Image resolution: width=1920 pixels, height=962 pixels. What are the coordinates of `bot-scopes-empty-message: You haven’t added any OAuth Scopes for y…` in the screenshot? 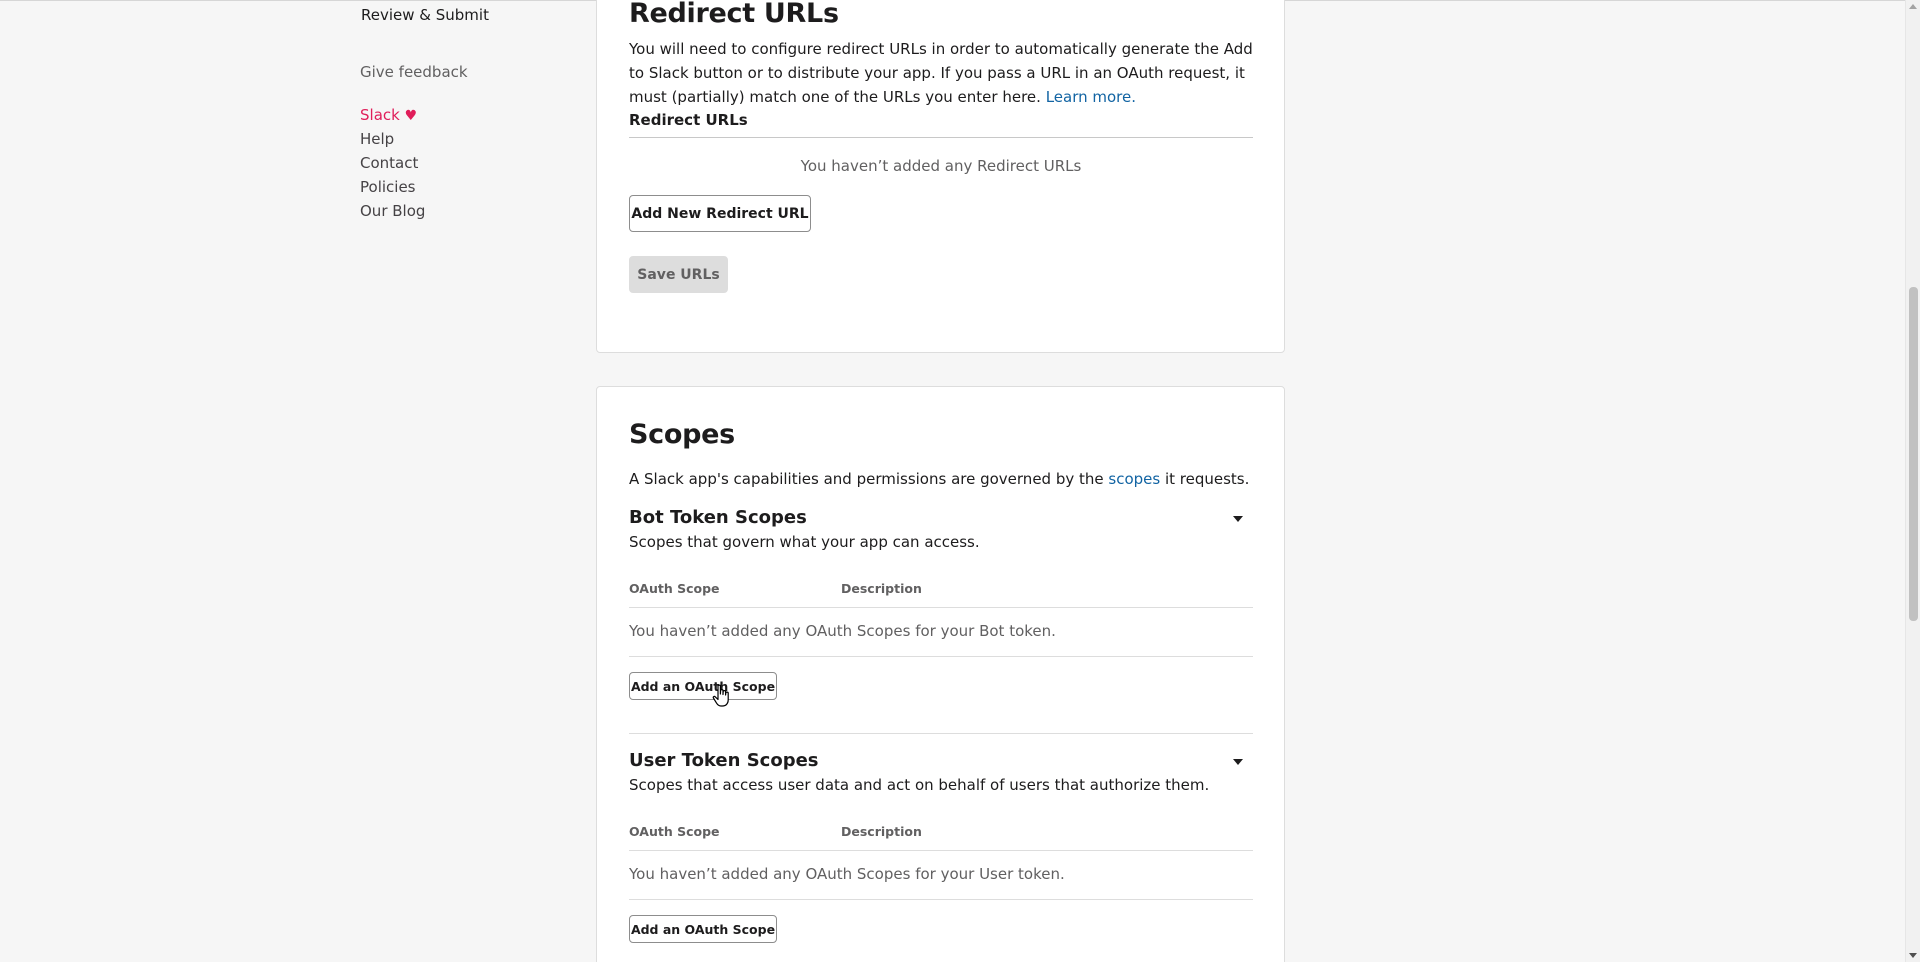 It's located at (842, 631).